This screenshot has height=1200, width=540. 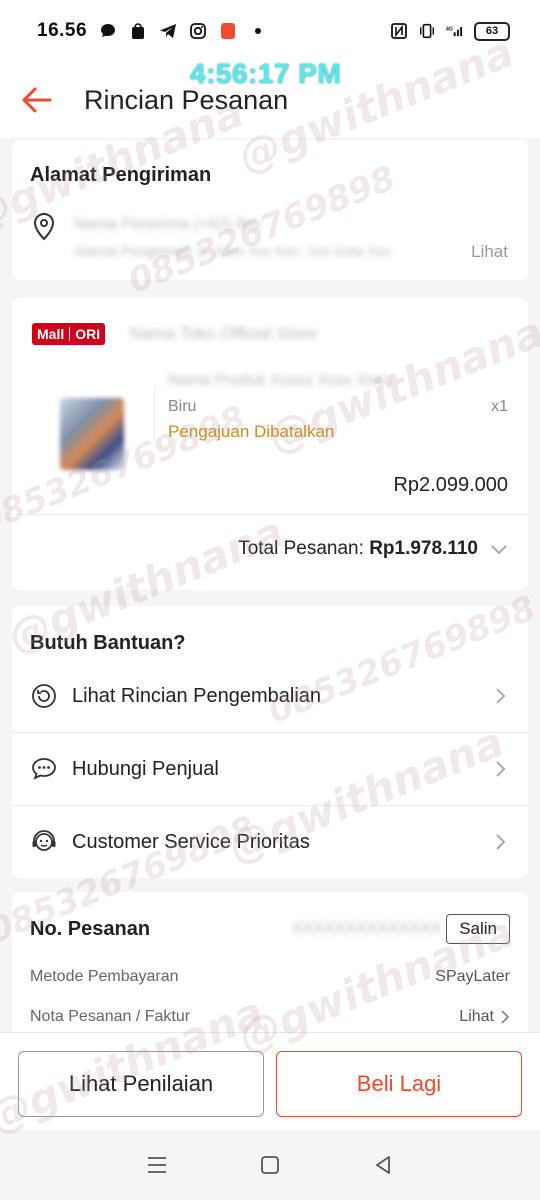 I want to click on shop-name: Nama Toko Official Store, so click(x=265, y=334).